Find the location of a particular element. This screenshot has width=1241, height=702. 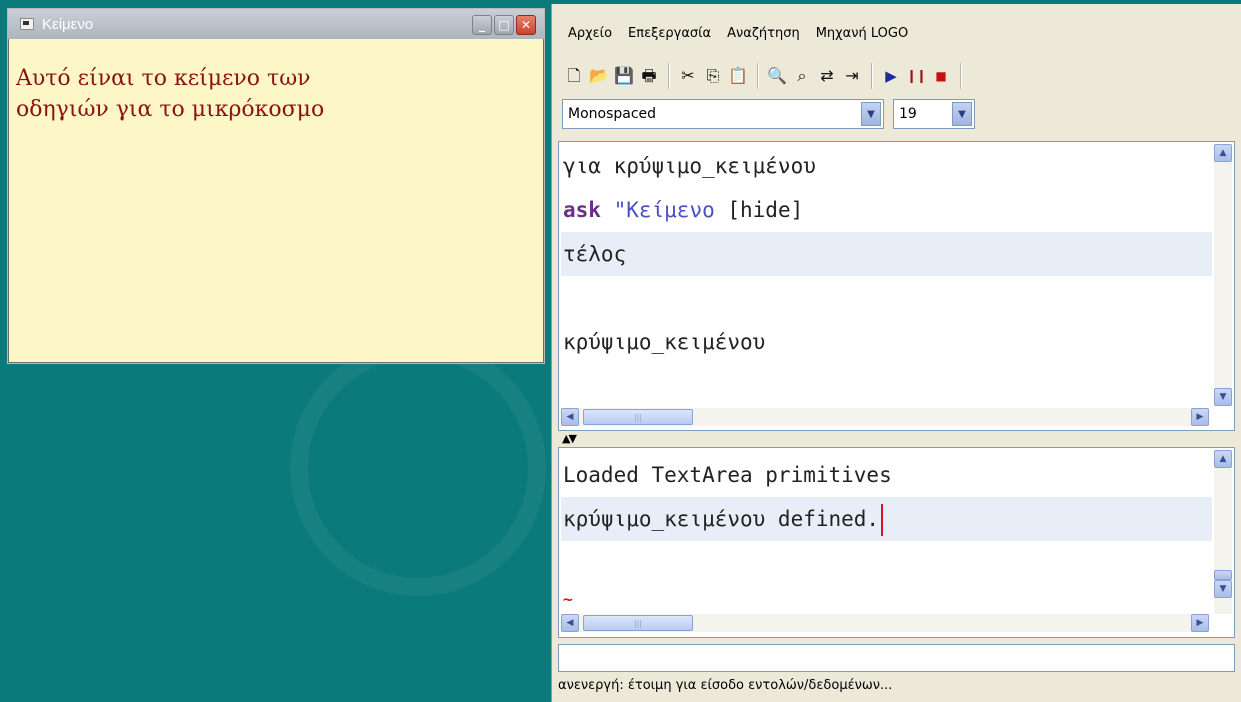

minimize-icon: _ is located at coordinates (482, 25).